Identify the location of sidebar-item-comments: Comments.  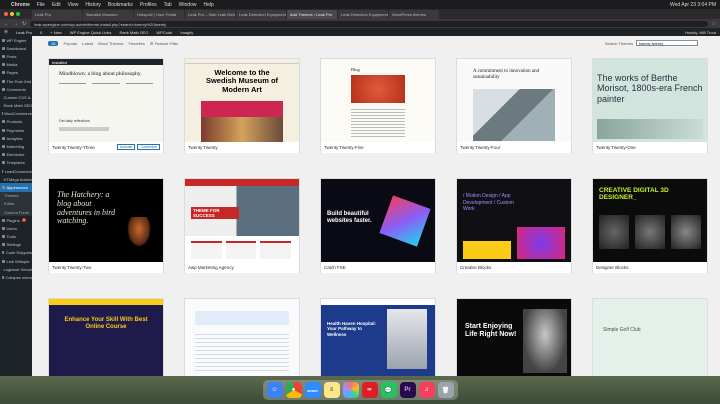
(16, 89).